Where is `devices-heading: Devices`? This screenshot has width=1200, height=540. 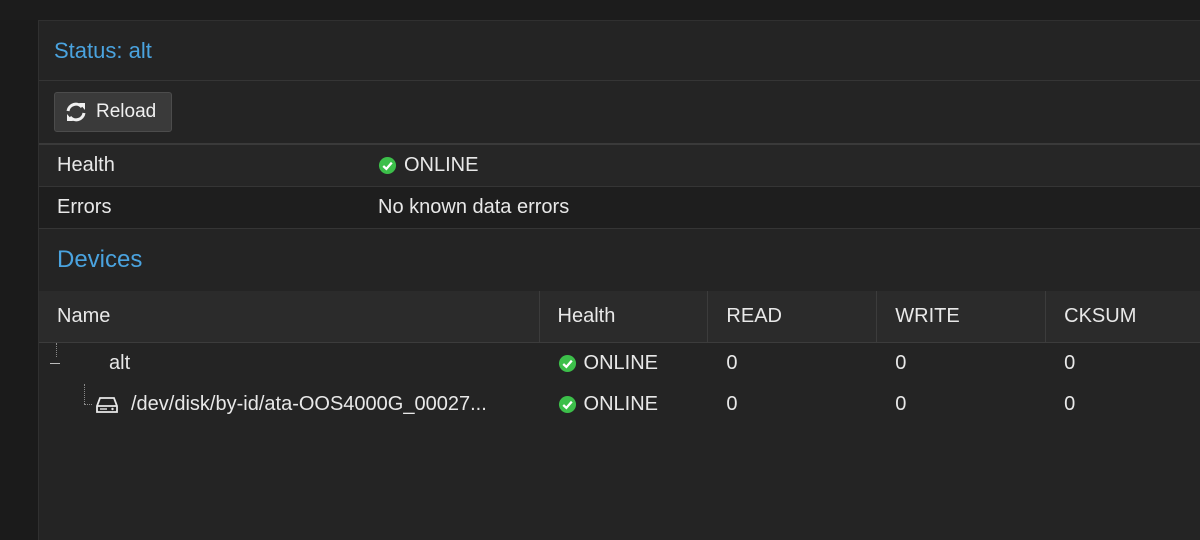
devices-heading: Devices is located at coordinates (619, 260).